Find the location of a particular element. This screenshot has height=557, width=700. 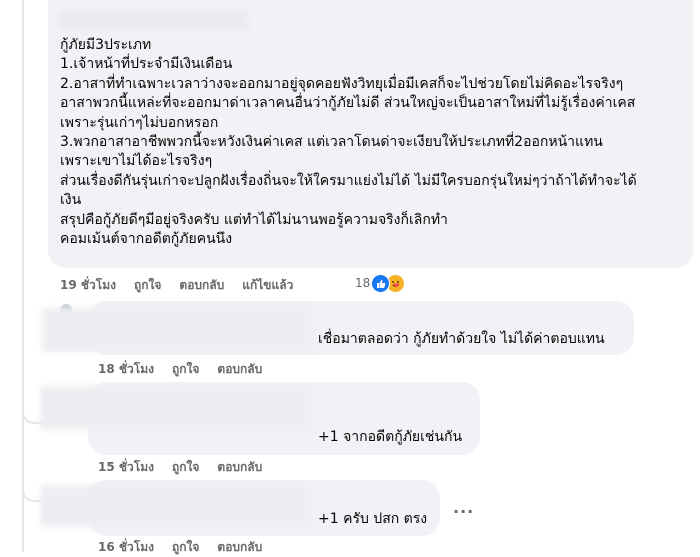

timestamp: 15 ชั่วโมง is located at coordinates (126, 467).